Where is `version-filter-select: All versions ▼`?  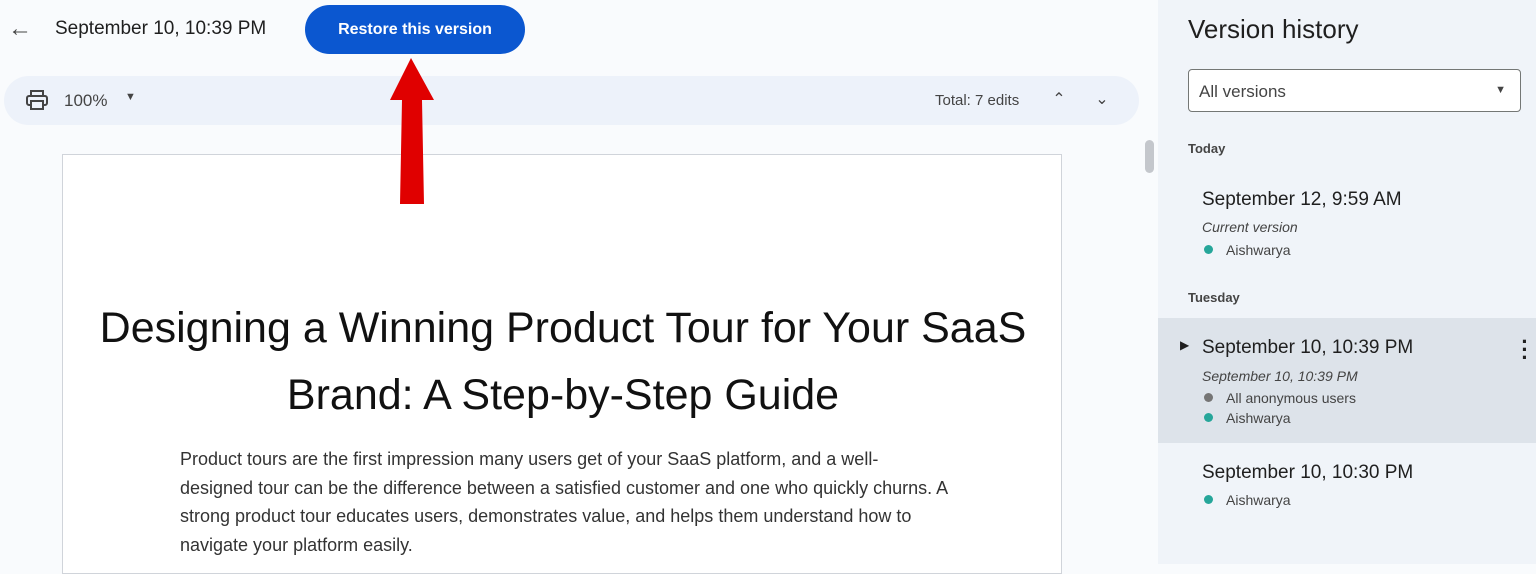 version-filter-select: All versions ▼ is located at coordinates (1354, 90).